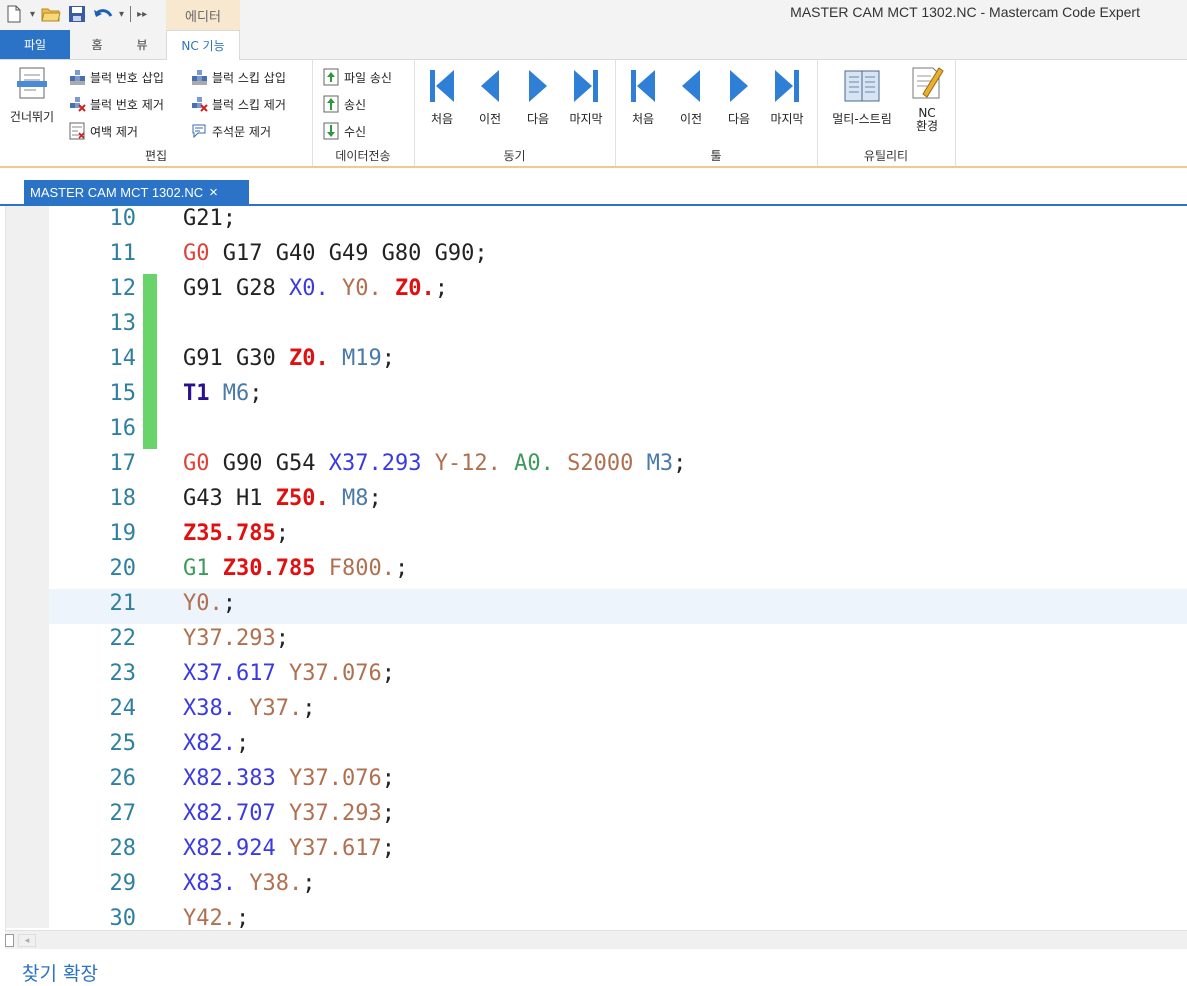 The width and height of the screenshot is (1187, 986). I want to click on code-line: 15 T1 M6;, so click(618, 396).